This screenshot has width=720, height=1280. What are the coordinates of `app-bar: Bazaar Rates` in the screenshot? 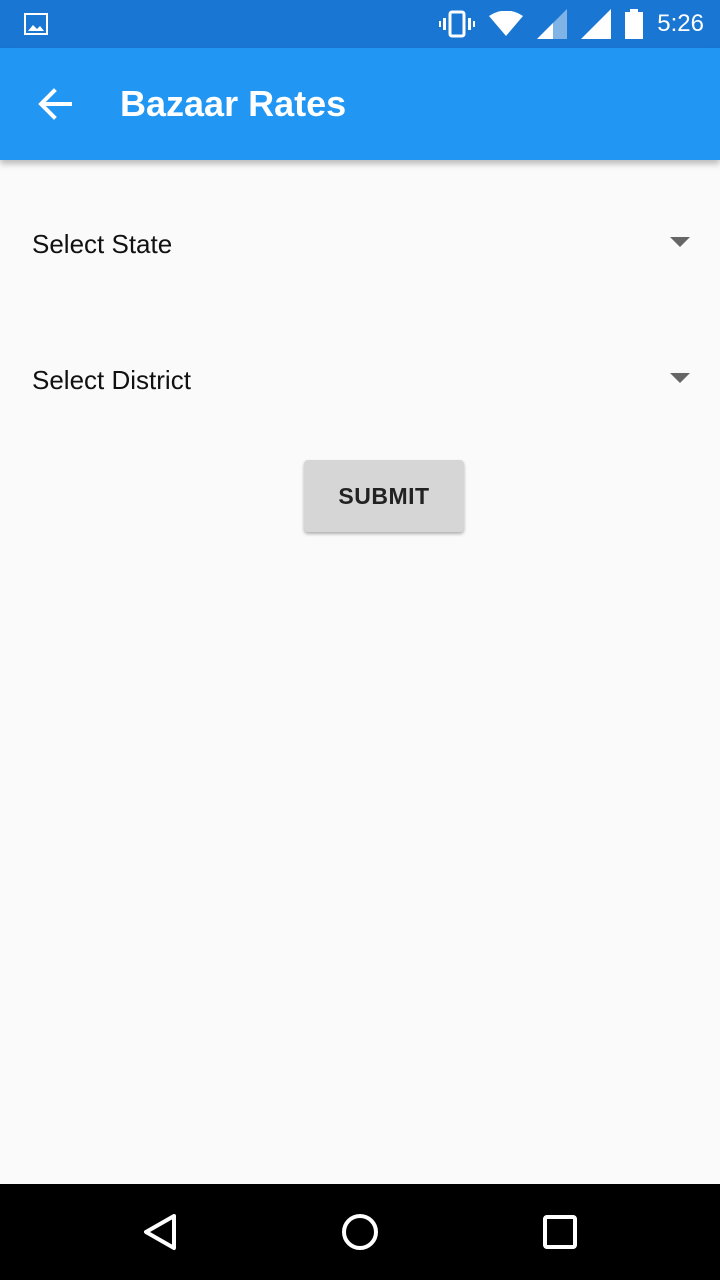 It's located at (360, 104).